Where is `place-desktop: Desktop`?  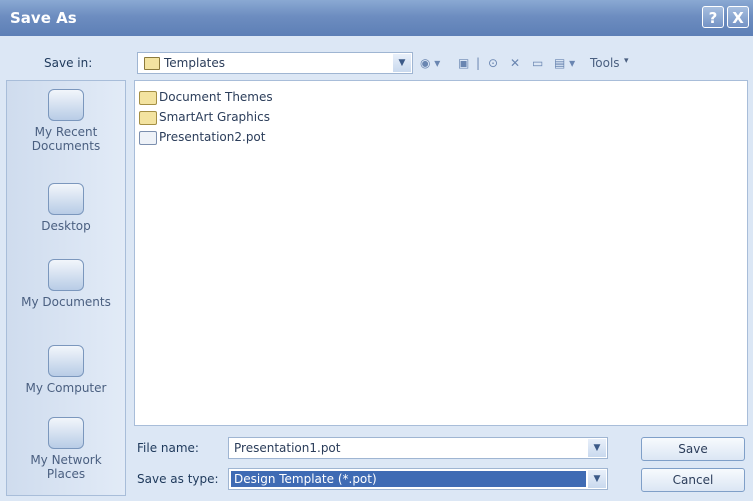
place-desktop: Desktop is located at coordinates (66, 208).